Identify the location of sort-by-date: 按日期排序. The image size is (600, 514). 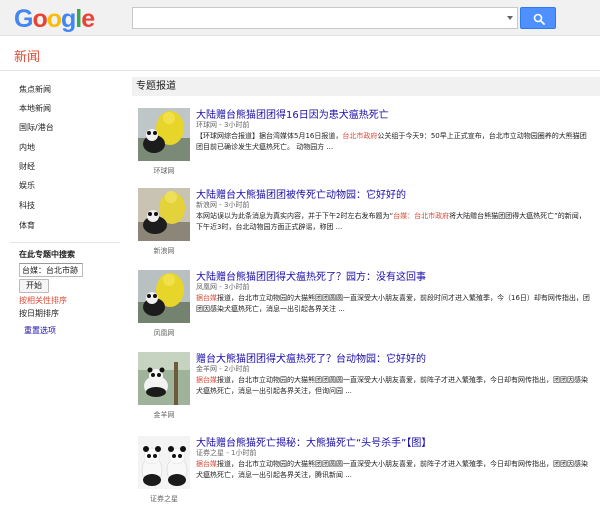
(39, 313).